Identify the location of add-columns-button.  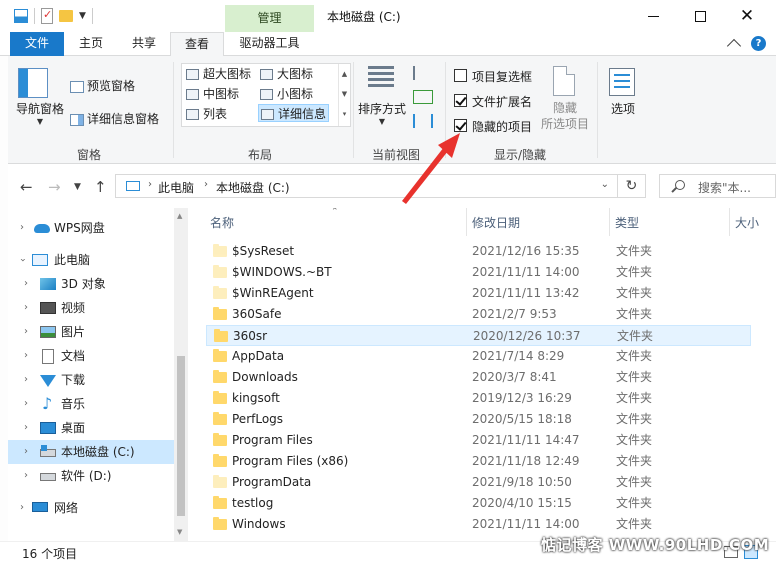
(423, 97).